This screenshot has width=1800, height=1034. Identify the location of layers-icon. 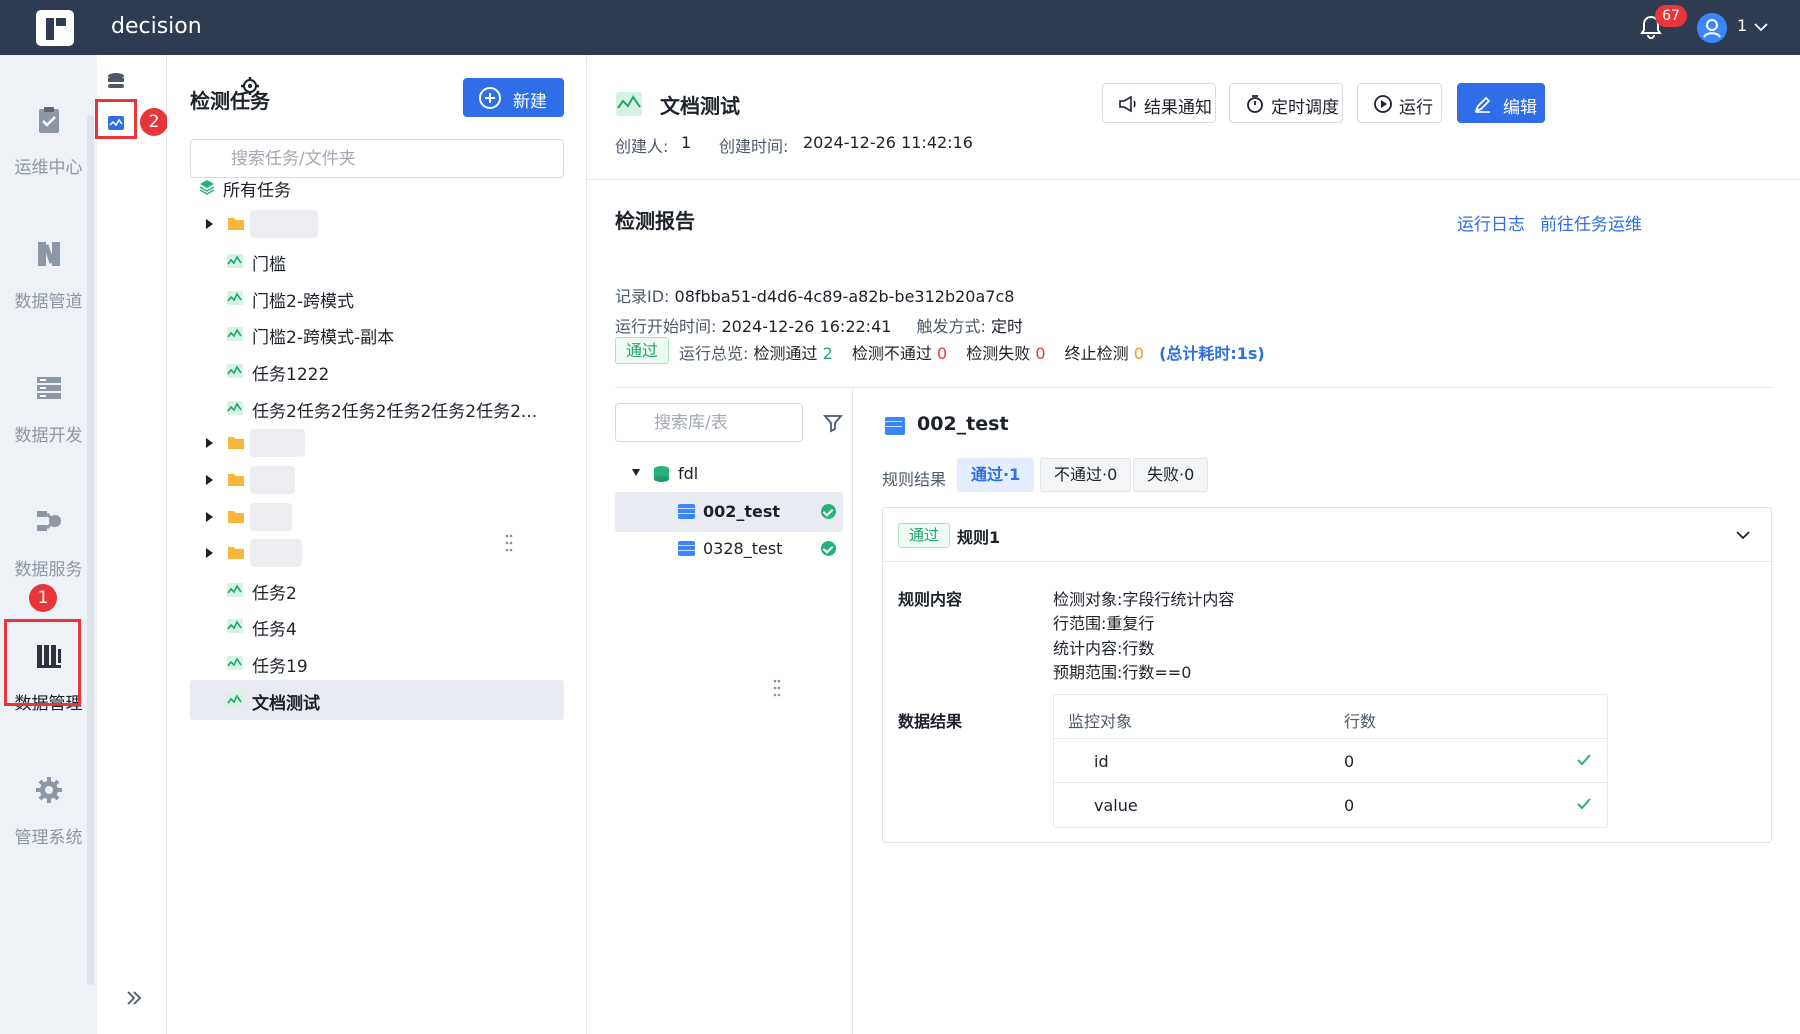
(207, 187).